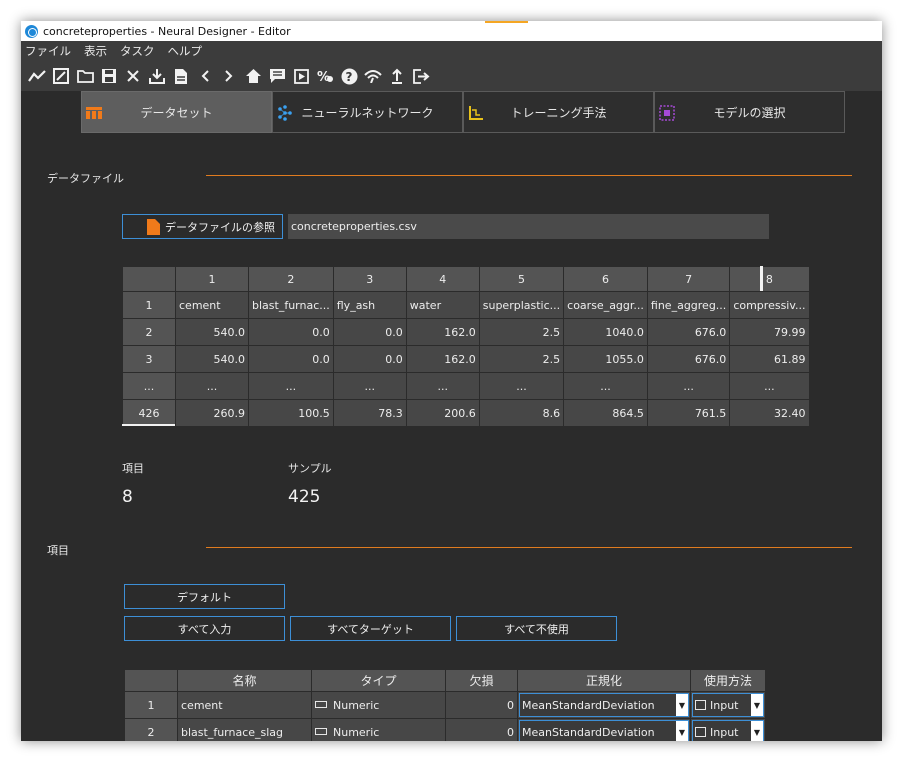 Image resolution: width=924 pixels, height=783 pixels. What do you see at coordinates (253, 76) in the screenshot?
I see `home-icon` at bounding box center [253, 76].